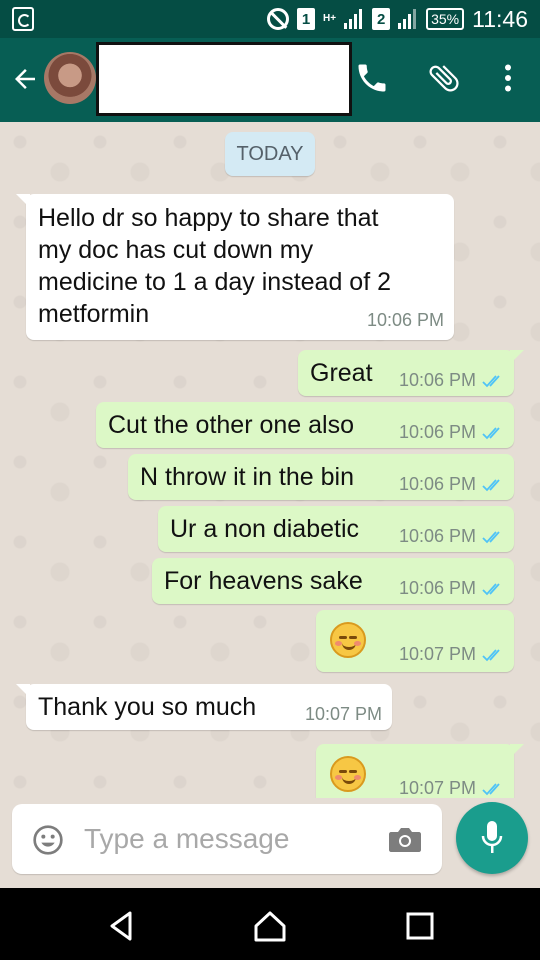 This screenshot has height=960, width=540. I want to click on do-not-disturb-icon, so click(278, 19).